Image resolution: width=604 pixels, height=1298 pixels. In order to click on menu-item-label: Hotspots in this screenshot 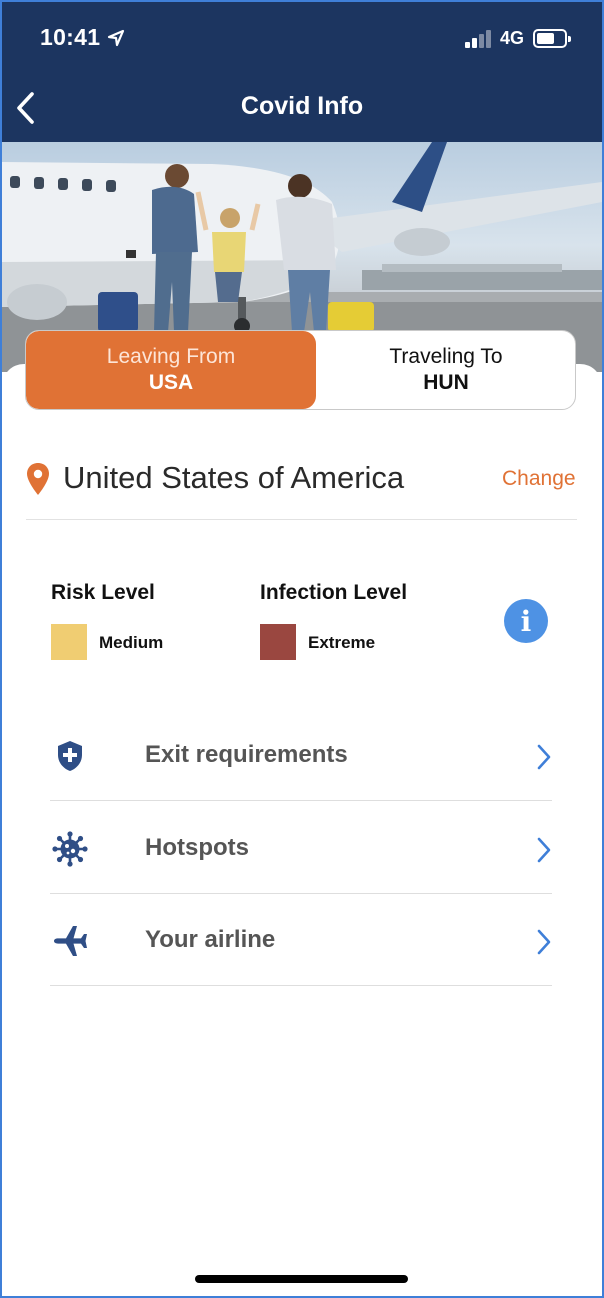, I will do `click(197, 847)`.